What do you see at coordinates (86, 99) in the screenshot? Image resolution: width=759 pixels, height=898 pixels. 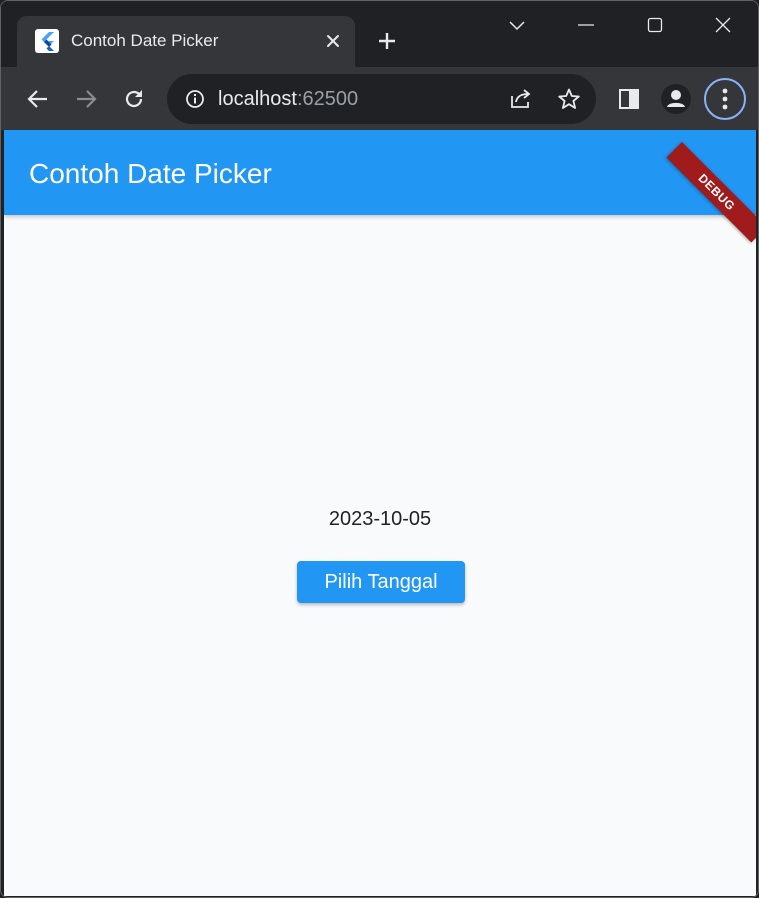 I see `arrow-right-icon` at bounding box center [86, 99].